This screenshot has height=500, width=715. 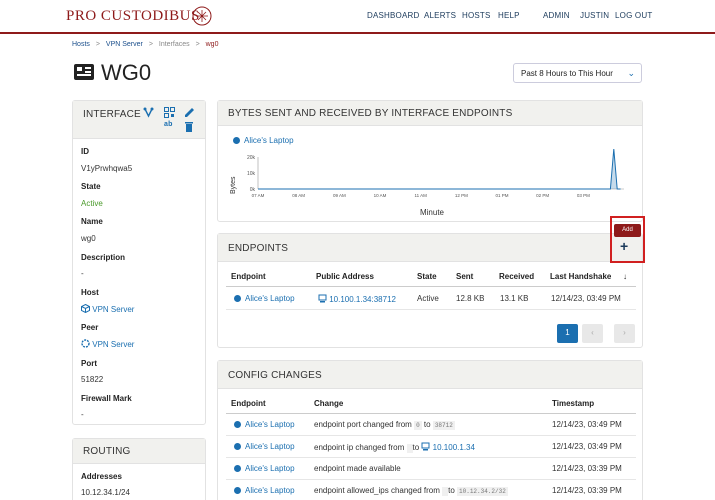 What do you see at coordinates (82, 414) in the screenshot?
I see `field-value-firewall-mark: -` at bounding box center [82, 414].